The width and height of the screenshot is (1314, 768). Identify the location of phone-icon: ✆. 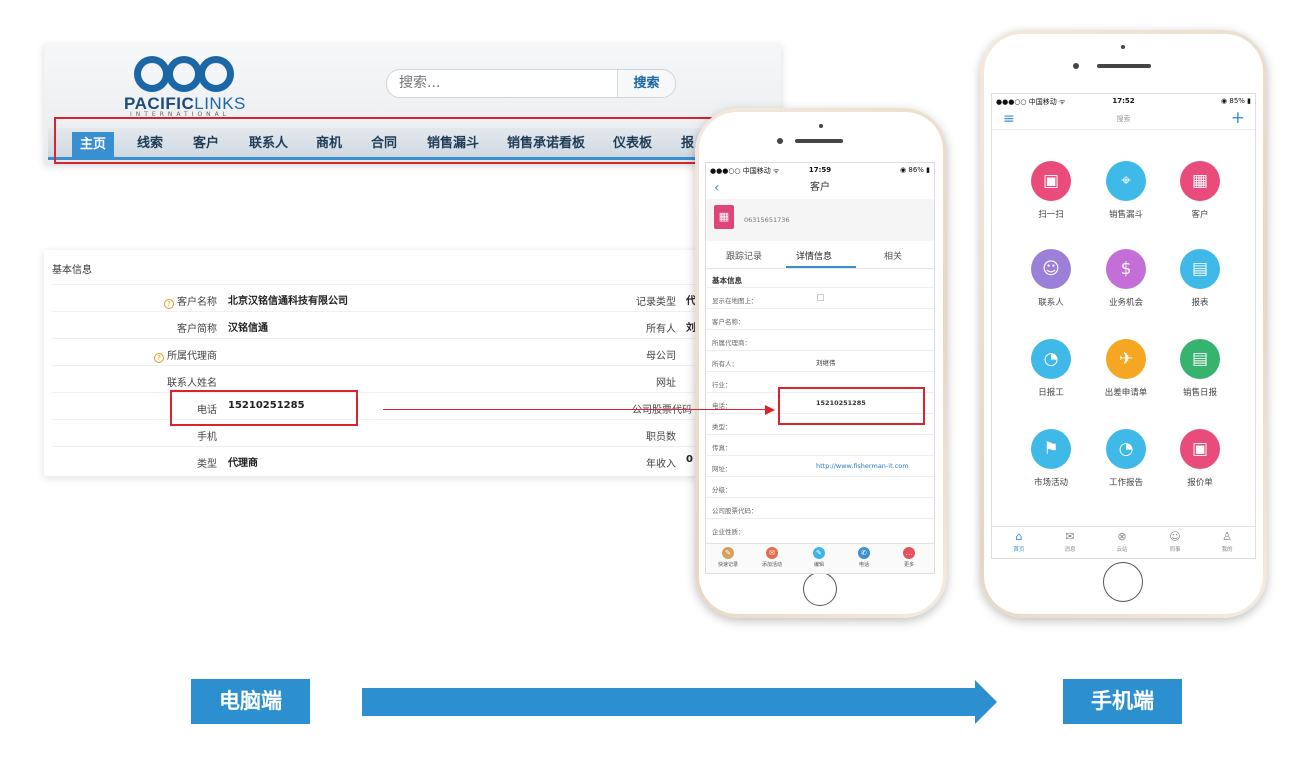
(864, 553).